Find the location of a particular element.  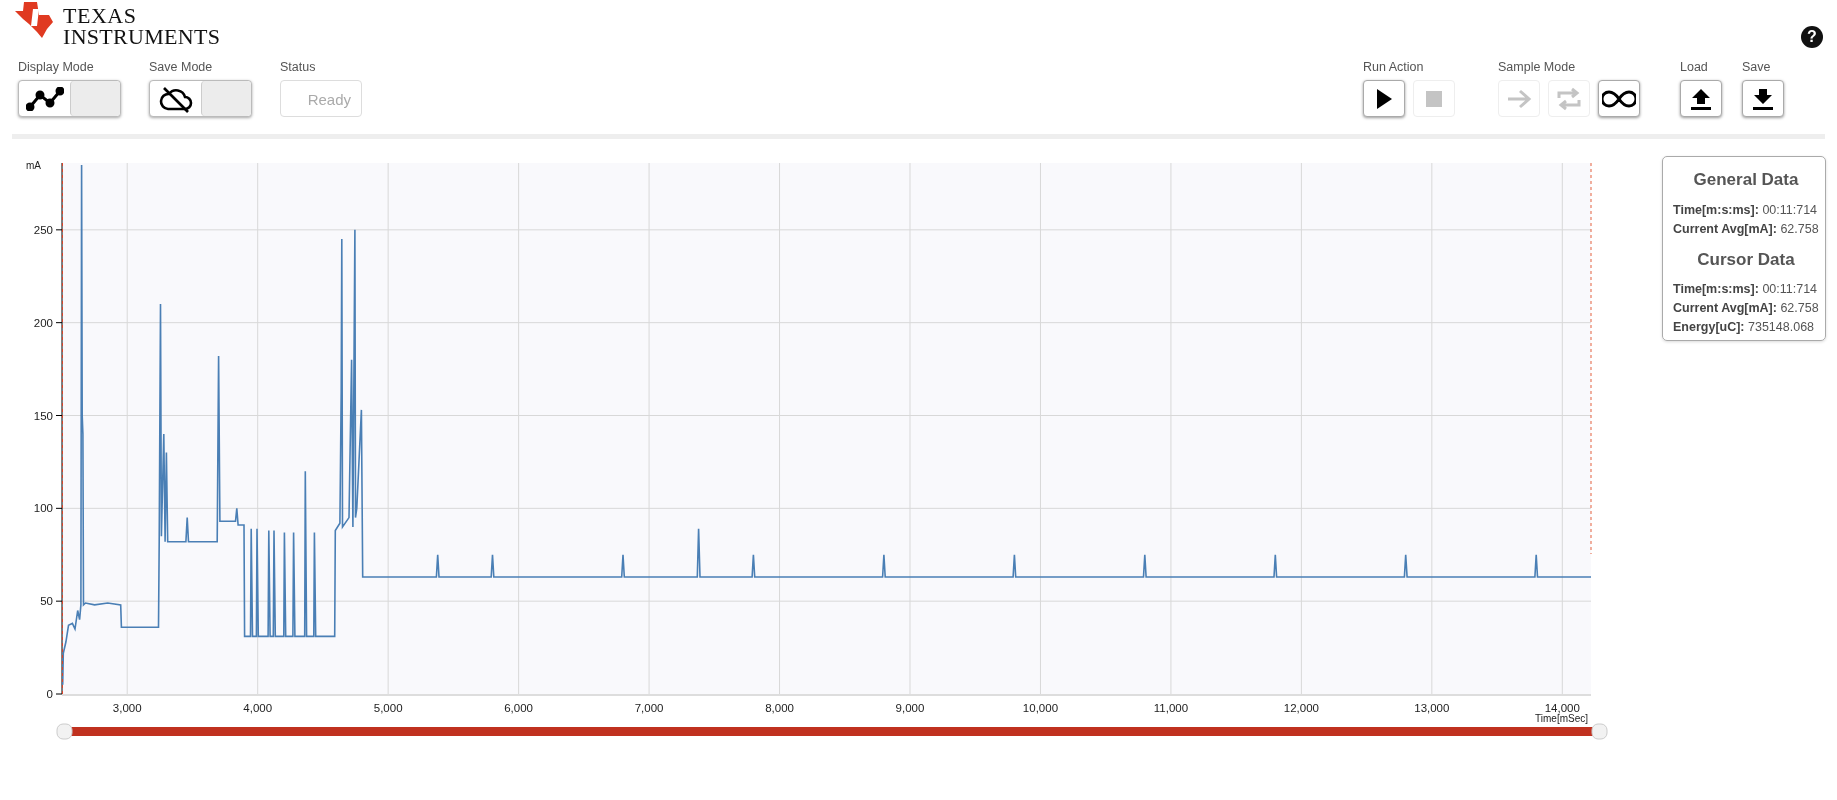

continuous-button is located at coordinates (1619, 98).